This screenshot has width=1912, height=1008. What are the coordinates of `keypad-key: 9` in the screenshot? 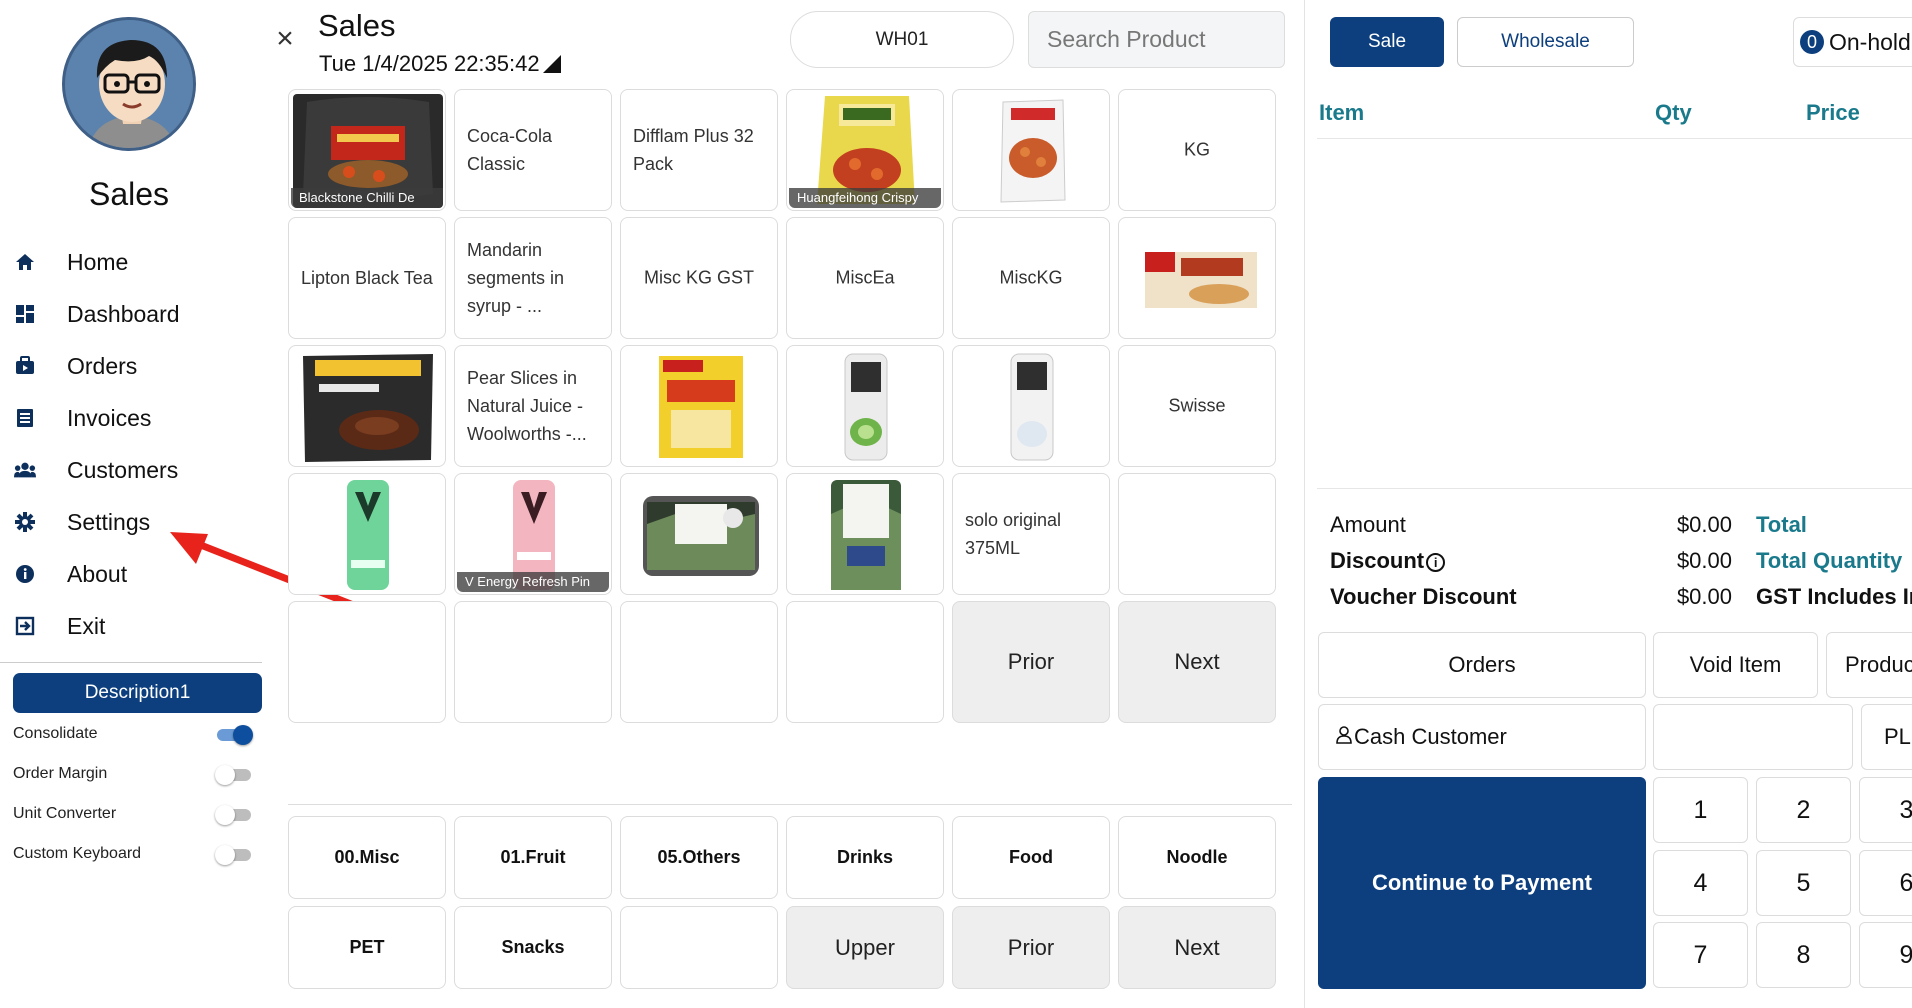 It's located at (1885, 955).